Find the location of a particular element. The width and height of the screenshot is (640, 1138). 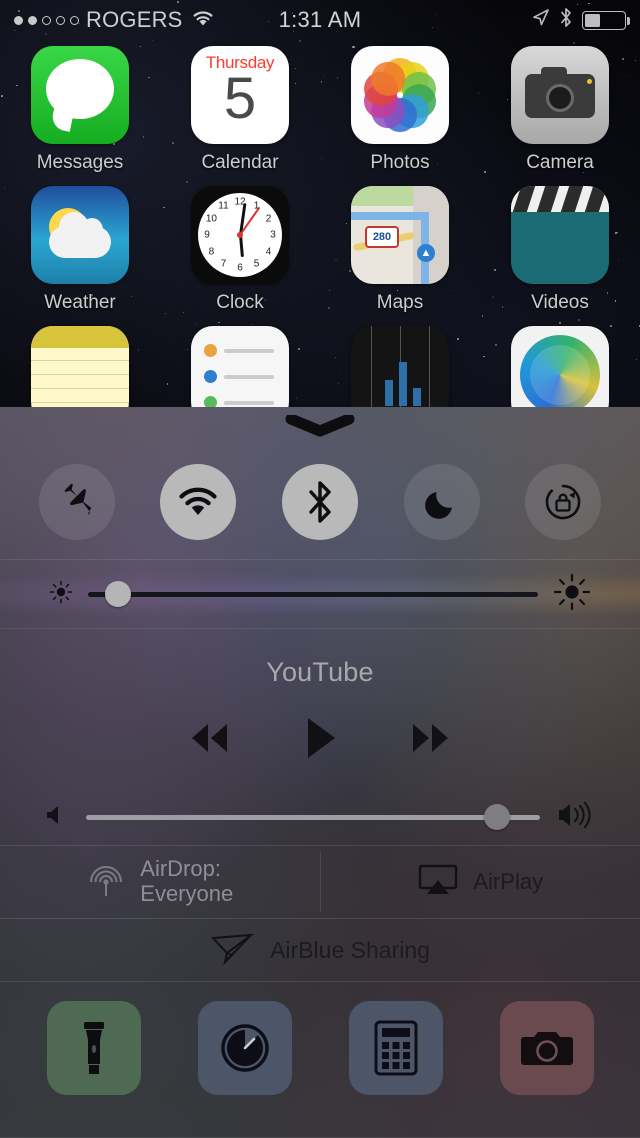

brightness-track is located at coordinates (313, 594).